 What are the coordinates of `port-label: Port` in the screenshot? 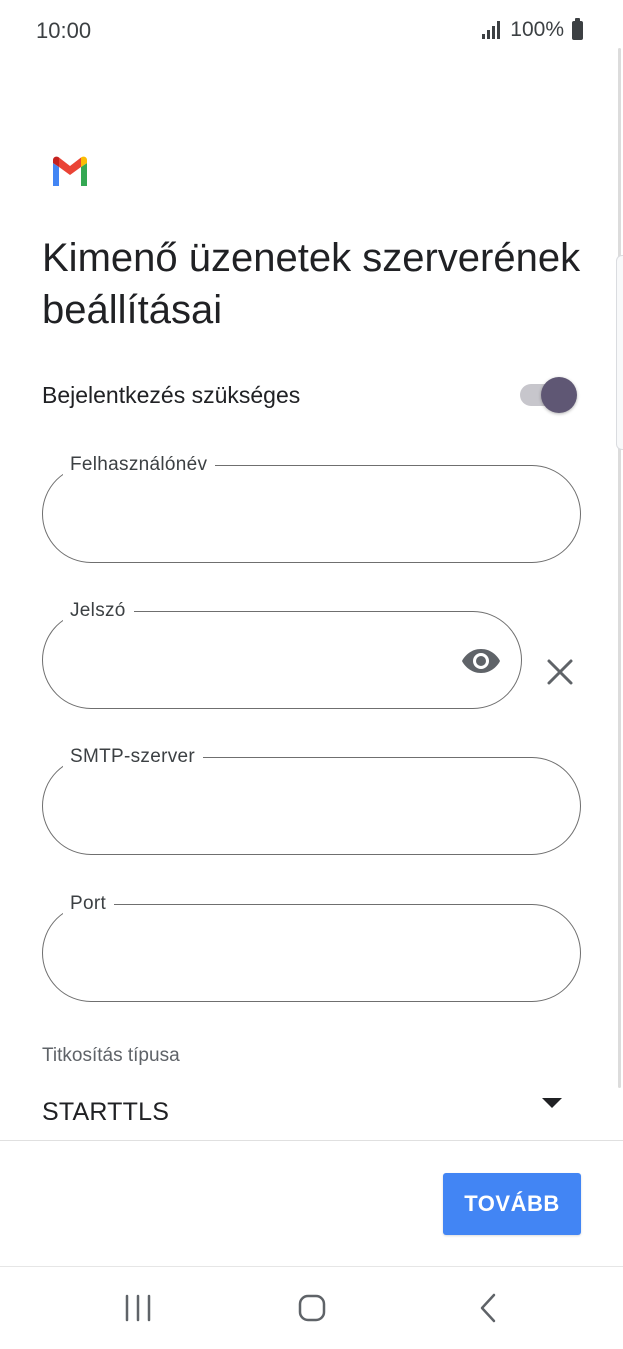 It's located at (89, 904).